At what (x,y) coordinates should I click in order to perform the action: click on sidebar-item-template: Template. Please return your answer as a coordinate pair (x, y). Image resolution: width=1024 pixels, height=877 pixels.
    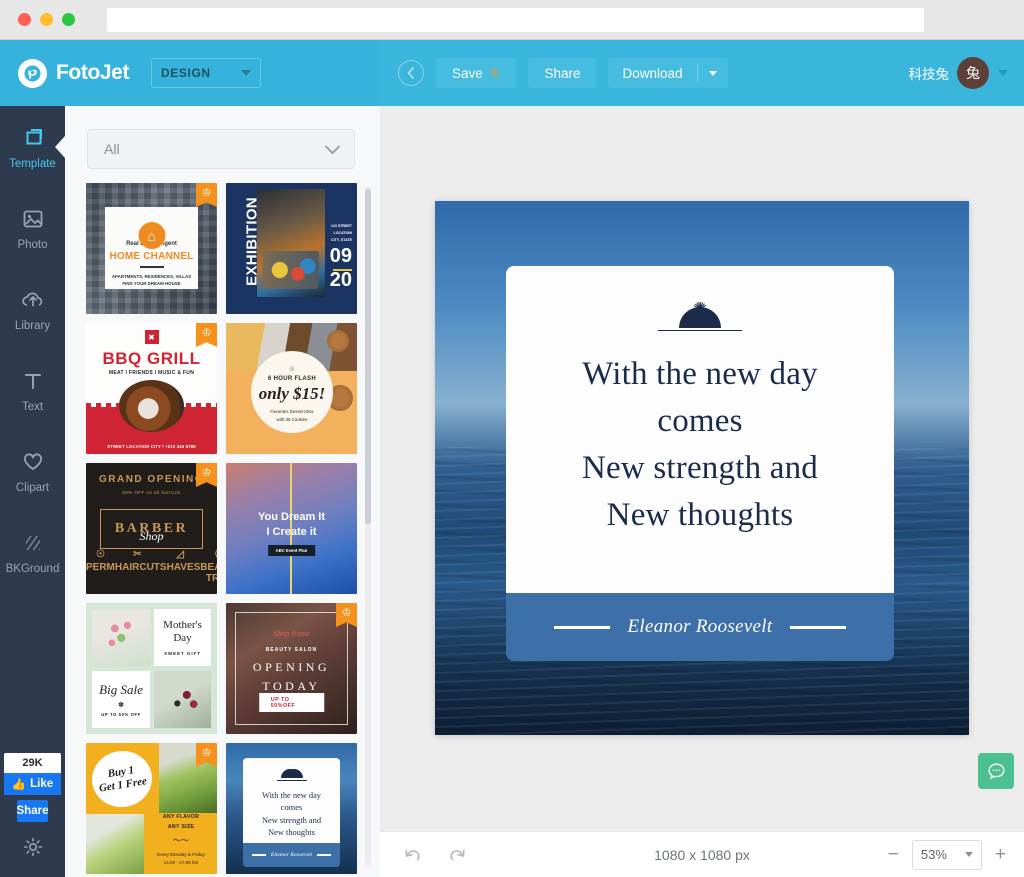
    Looking at the image, I should click on (32, 146).